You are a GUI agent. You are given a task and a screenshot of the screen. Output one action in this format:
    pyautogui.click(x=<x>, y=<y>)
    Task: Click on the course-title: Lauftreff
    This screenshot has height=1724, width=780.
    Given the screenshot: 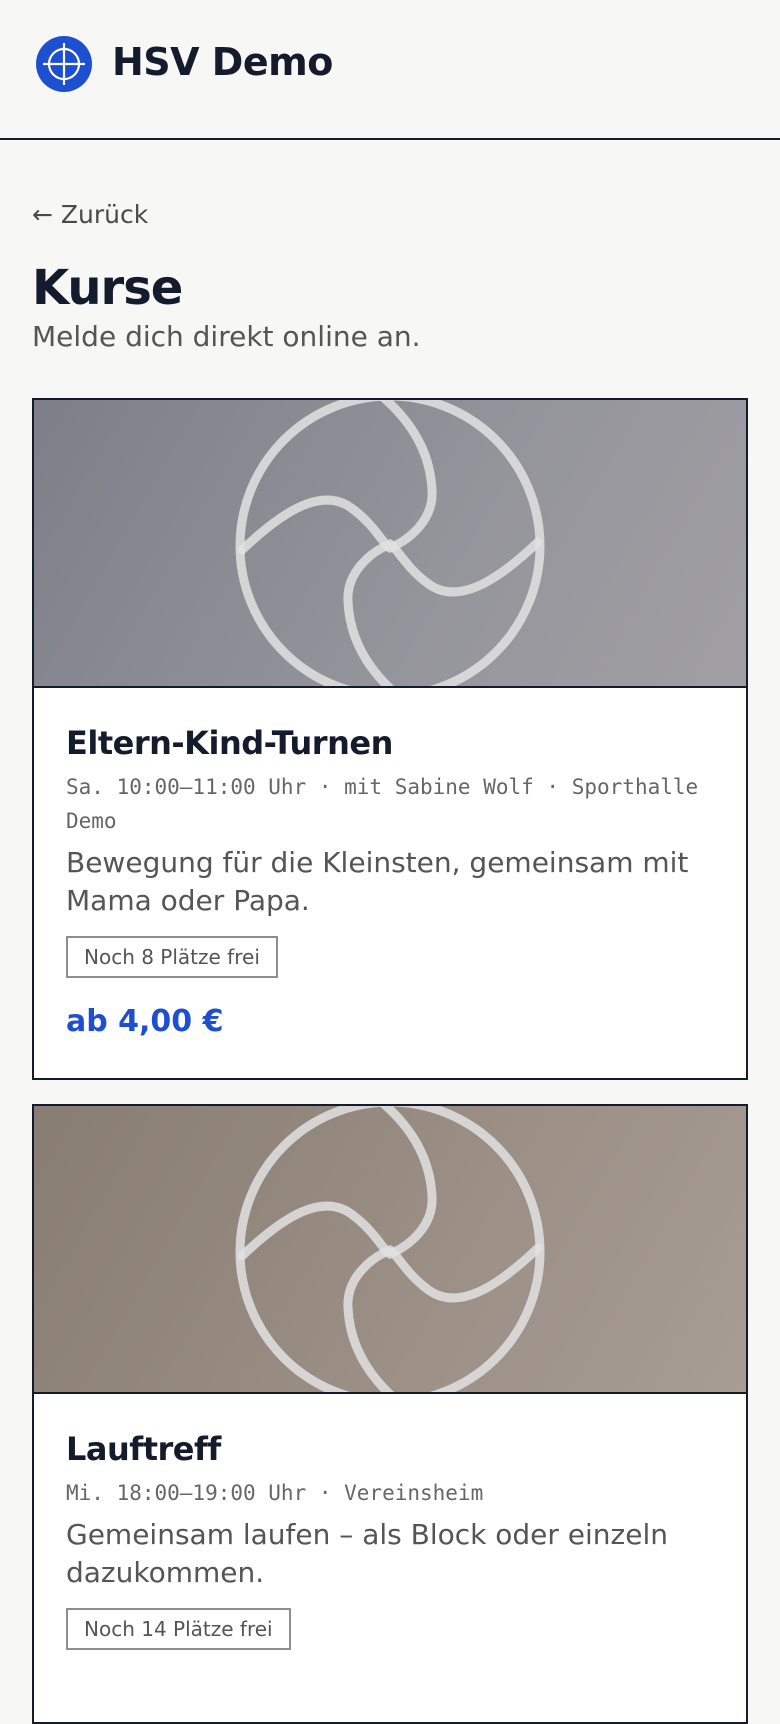 What is the action you would take?
    pyautogui.click(x=391, y=1449)
    